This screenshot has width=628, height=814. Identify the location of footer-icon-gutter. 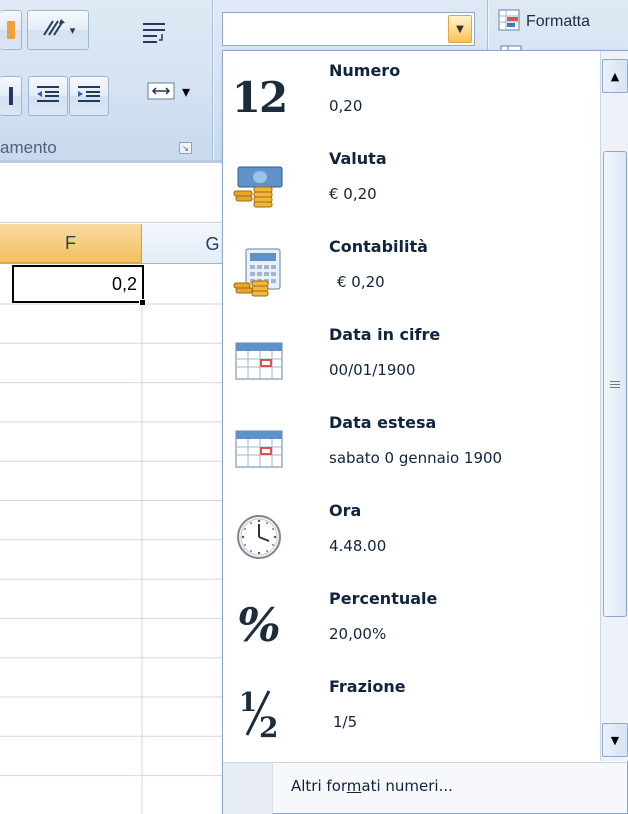
(248, 788).